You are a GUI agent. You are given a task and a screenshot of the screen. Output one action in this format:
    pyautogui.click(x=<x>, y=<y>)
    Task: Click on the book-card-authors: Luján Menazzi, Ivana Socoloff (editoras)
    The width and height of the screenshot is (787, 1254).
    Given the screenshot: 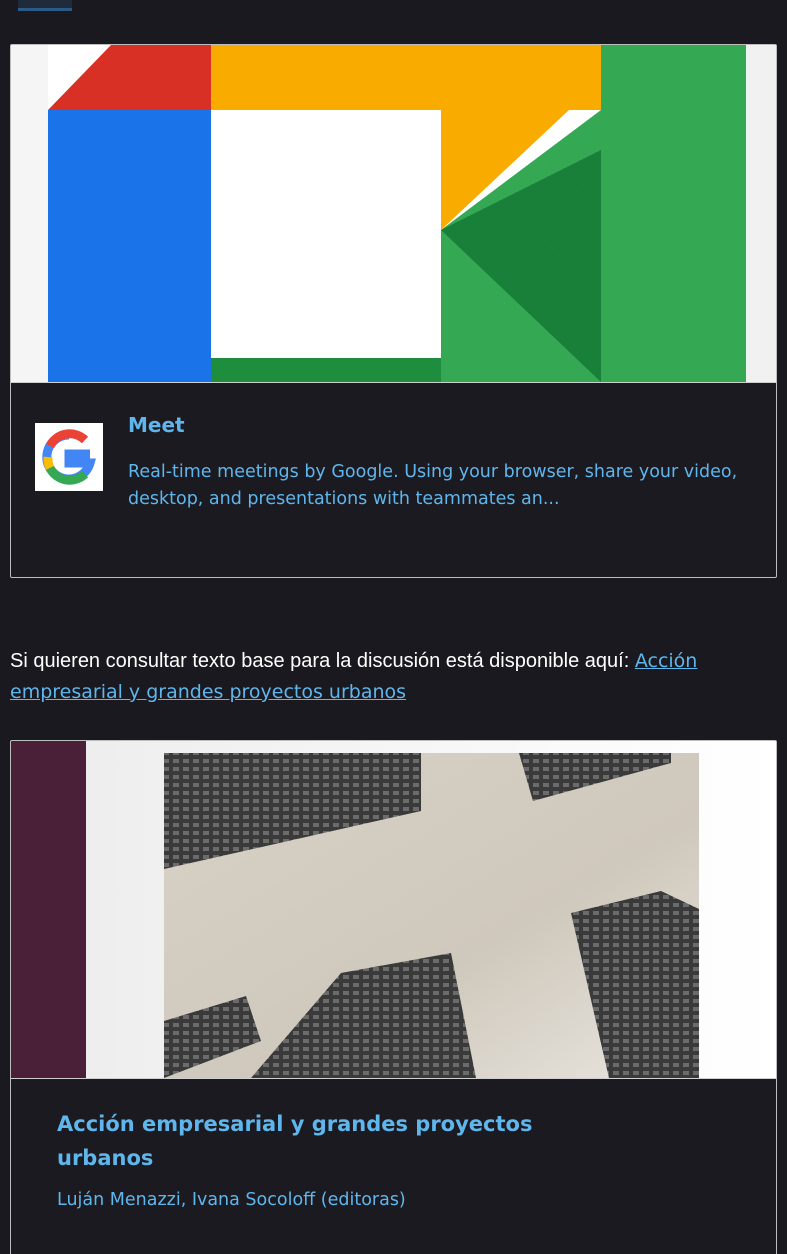 What is the action you would take?
    pyautogui.click(x=231, y=1200)
    